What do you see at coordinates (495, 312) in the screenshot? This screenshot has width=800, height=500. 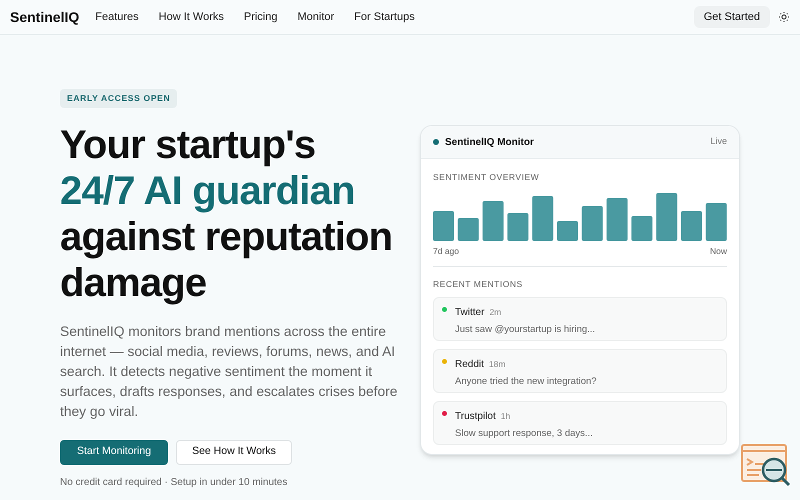 I see `mention-time: 2m` at bounding box center [495, 312].